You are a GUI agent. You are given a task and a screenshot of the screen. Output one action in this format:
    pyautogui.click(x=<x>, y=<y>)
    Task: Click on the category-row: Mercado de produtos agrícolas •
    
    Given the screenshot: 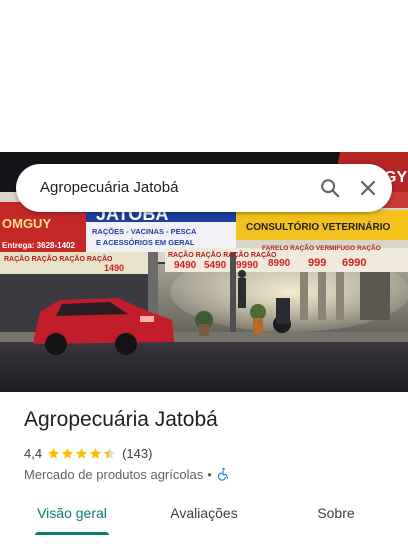 What is the action you would take?
    pyautogui.click(x=127, y=474)
    